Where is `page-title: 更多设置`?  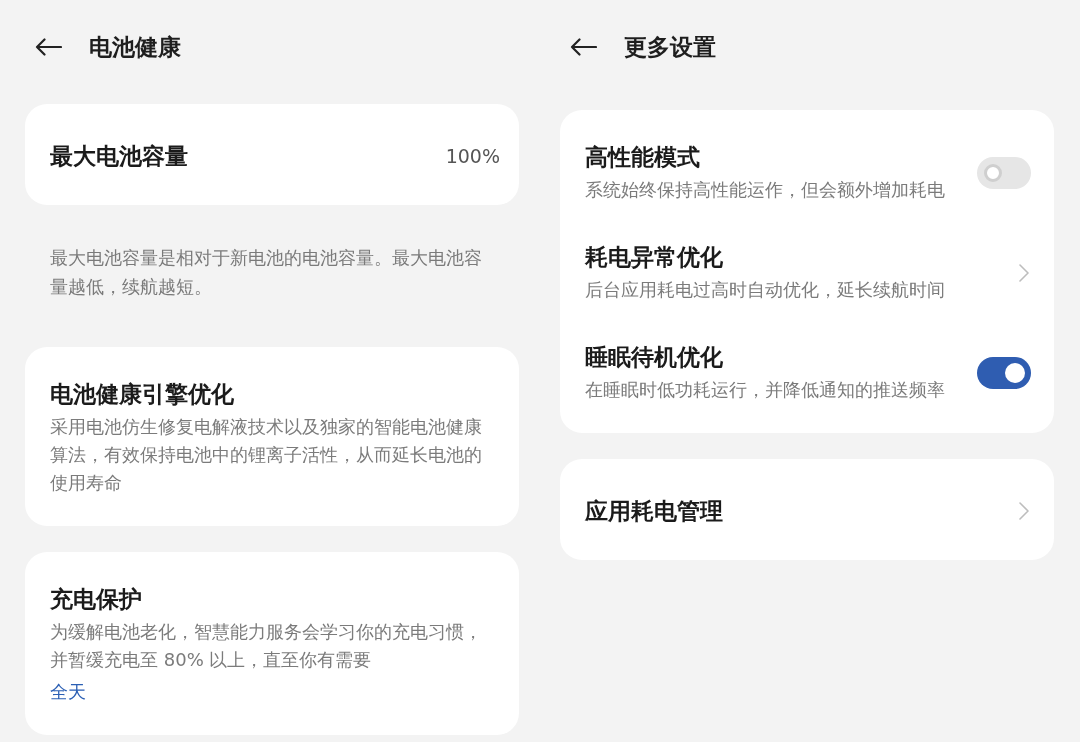 page-title: 更多设置 is located at coordinates (670, 47).